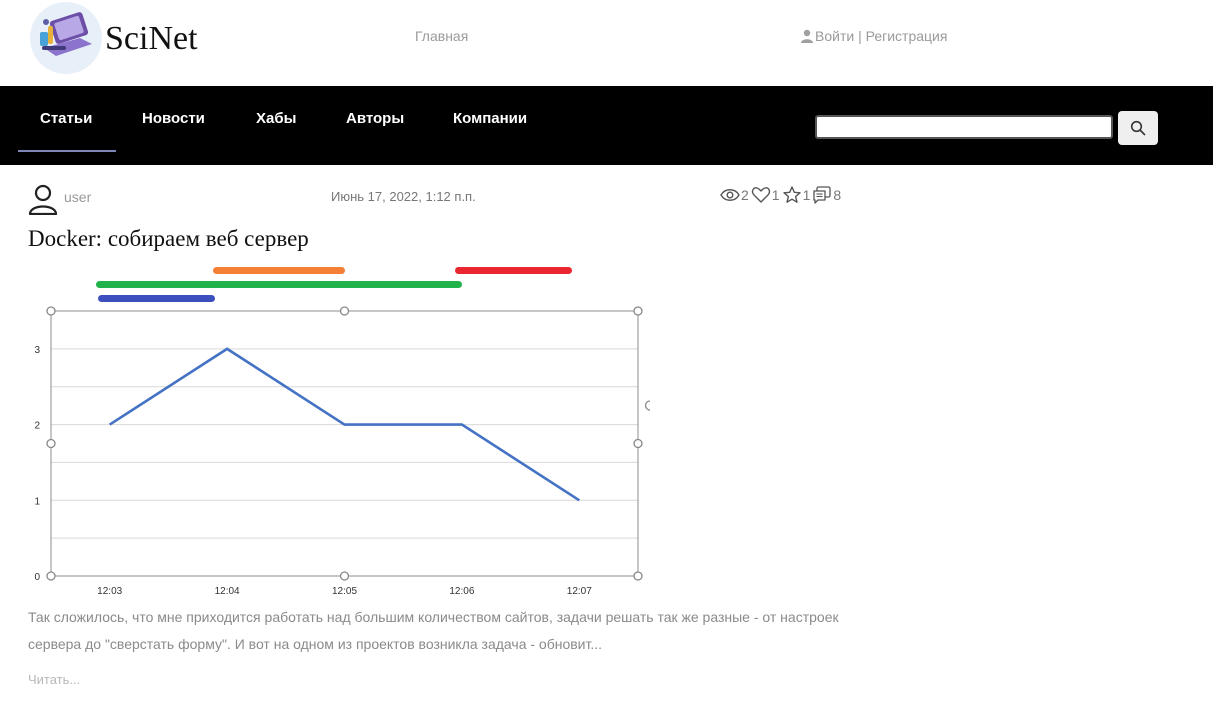 The width and height of the screenshot is (1213, 720). Describe the element at coordinates (775, 195) in the screenshot. I see `likes-count: 1` at that location.